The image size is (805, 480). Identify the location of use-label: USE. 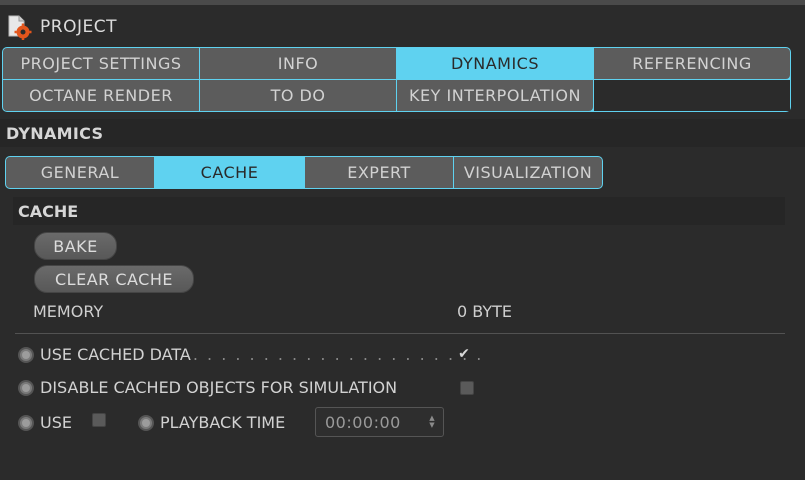
(56, 422).